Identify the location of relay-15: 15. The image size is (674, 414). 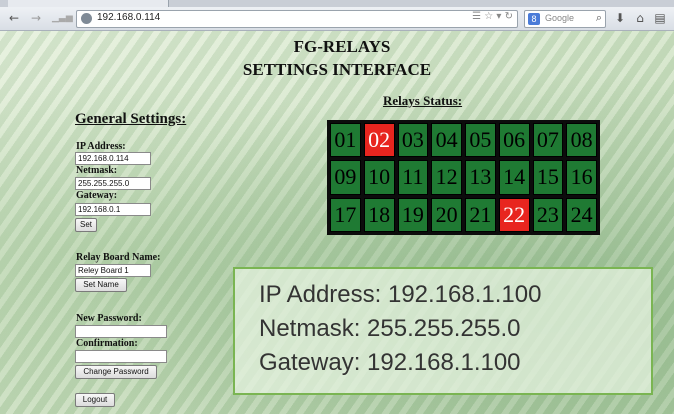
(548, 177).